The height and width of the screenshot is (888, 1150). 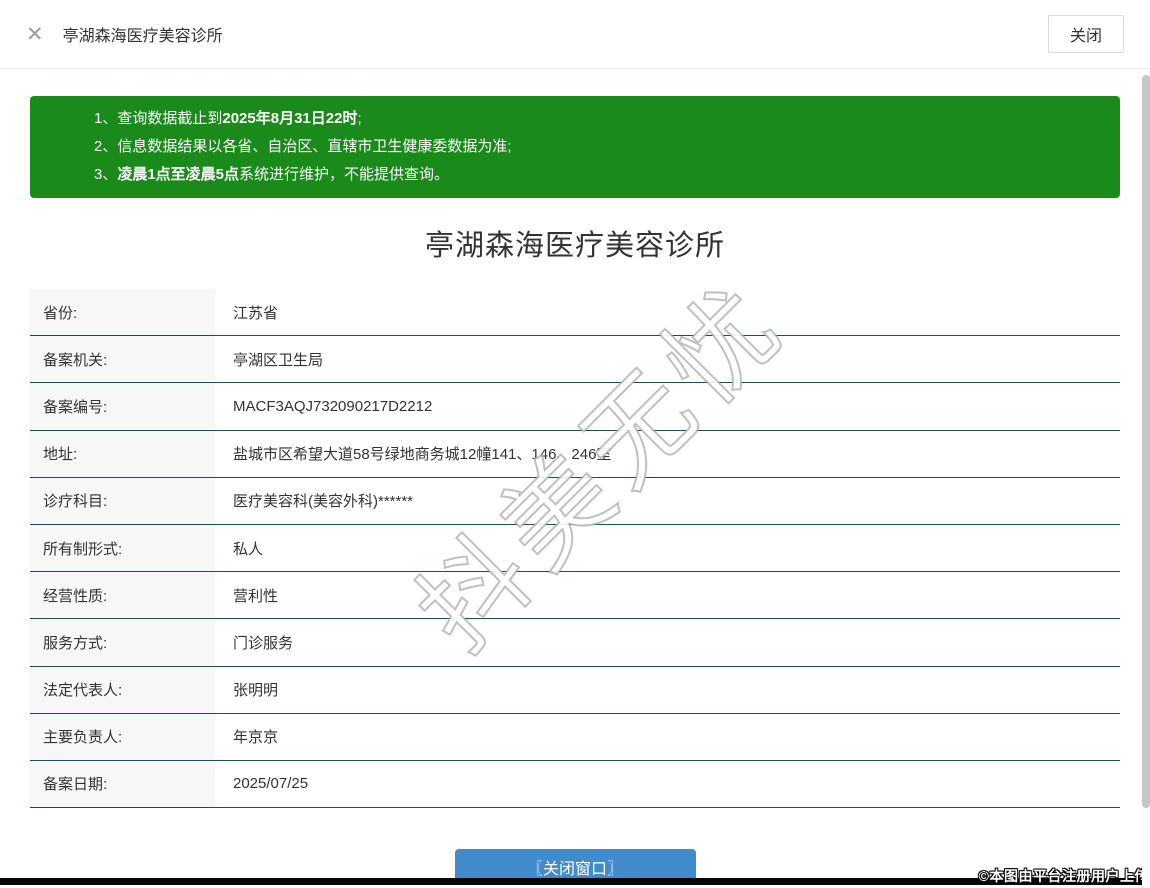 I want to click on notice-bold-text: 2025年8月31日22时, so click(x=290, y=118).